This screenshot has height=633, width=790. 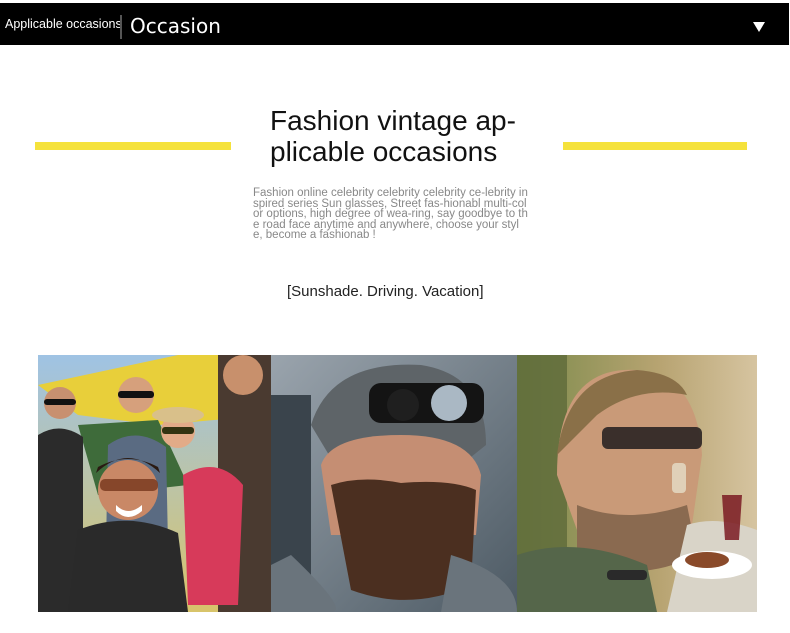 I want to click on yellow-divider-left, so click(x=133, y=146).